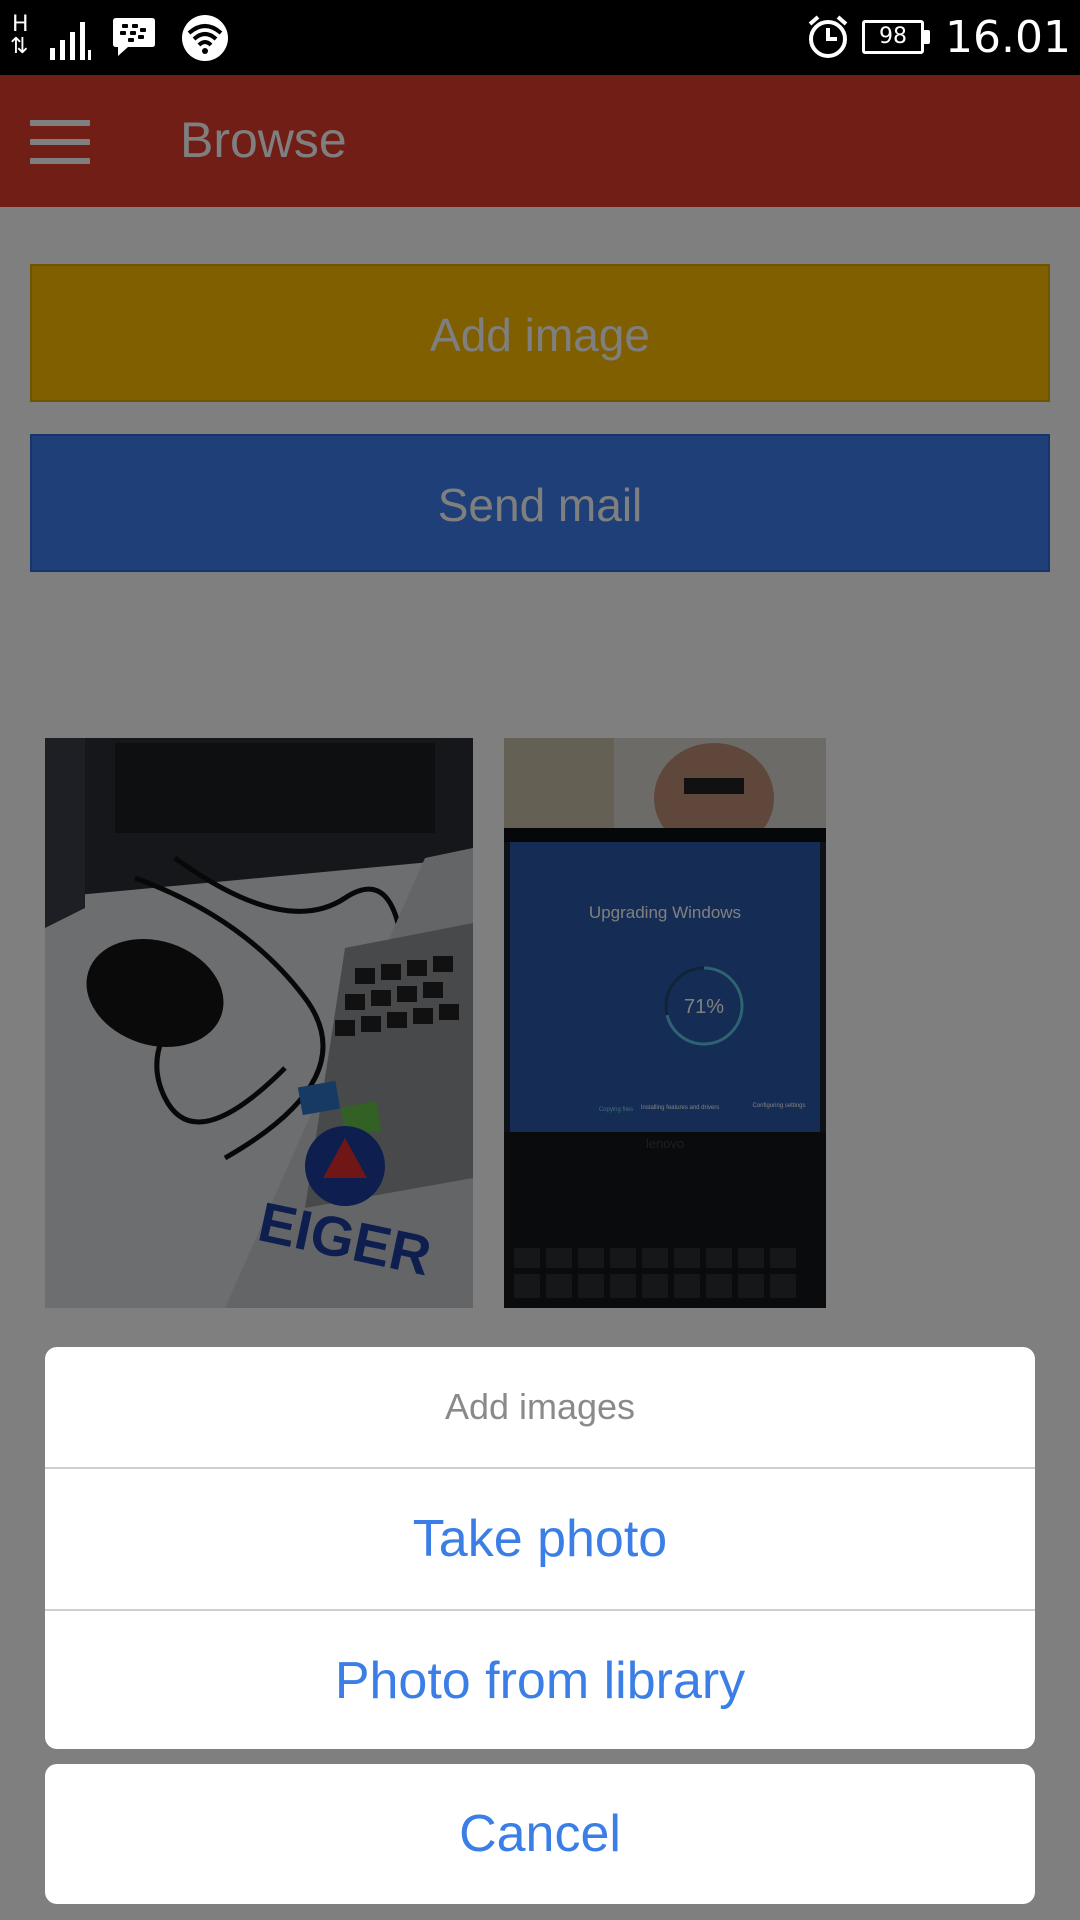 This screenshot has width=1080, height=1920. What do you see at coordinates (20, 24) in the screenshot?
I see `network-type-label: H` at bounding box center [20, 24].